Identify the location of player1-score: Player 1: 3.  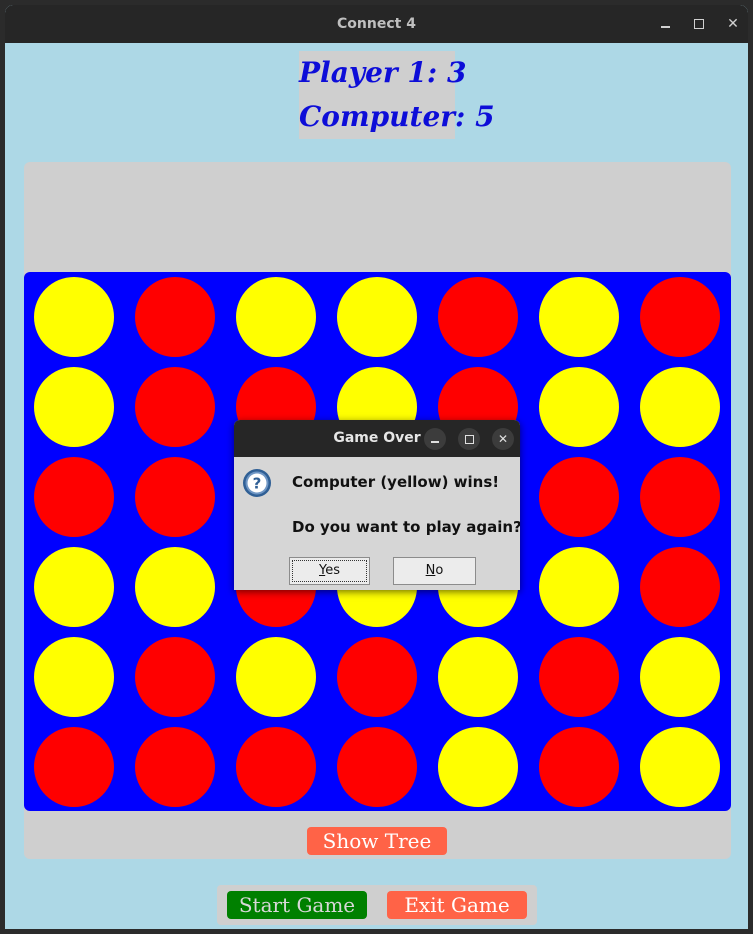
(383, 72).